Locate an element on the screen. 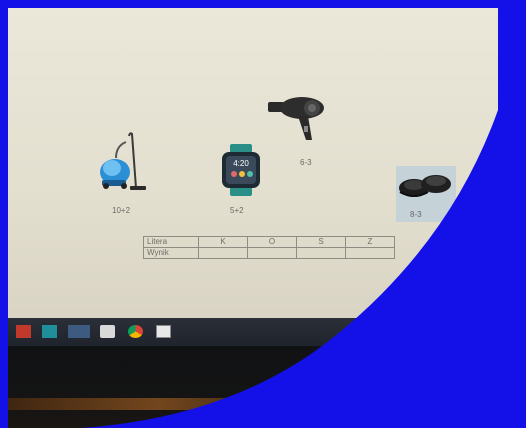 This screenshot has width=526, height=428. shoes-icon is located at coordinates (425, 186).